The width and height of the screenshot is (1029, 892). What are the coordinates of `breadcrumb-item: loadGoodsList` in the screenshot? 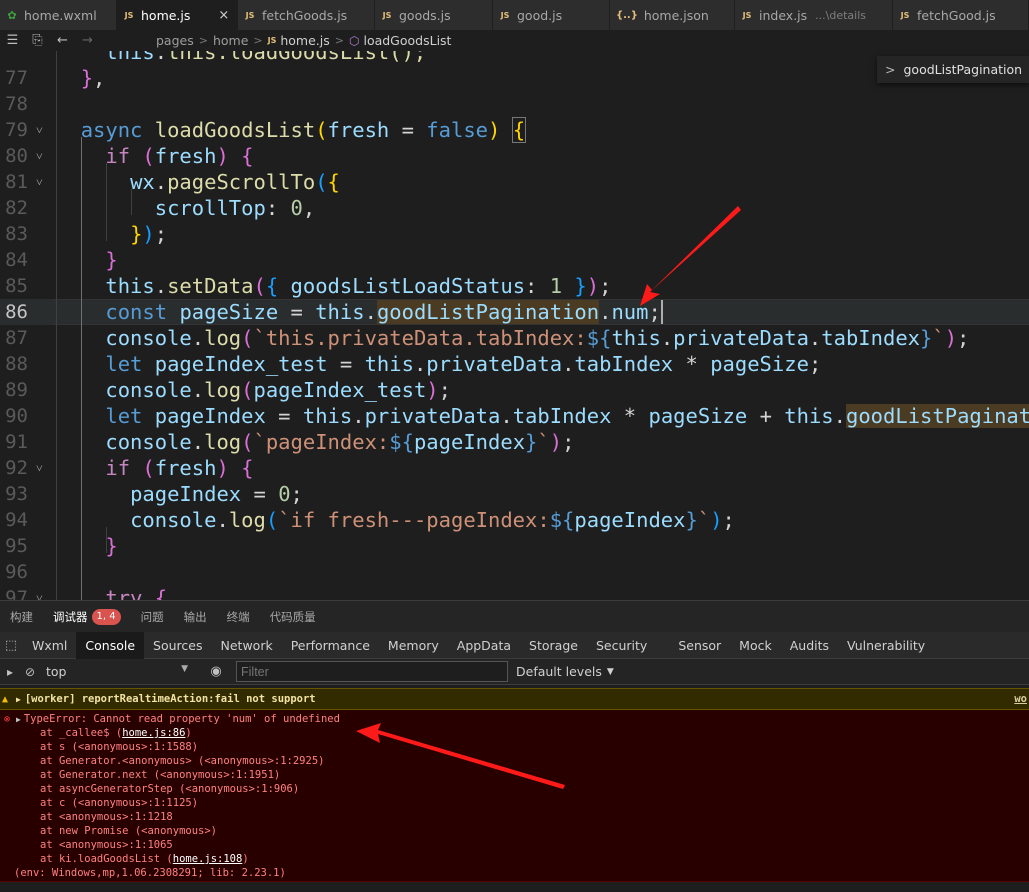 It's located at (407, 40).